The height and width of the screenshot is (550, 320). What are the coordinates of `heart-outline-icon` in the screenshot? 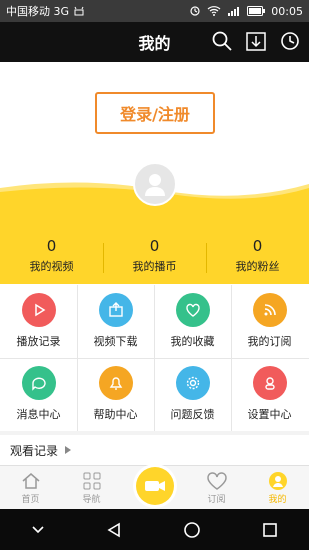 It's located at (216, 481).